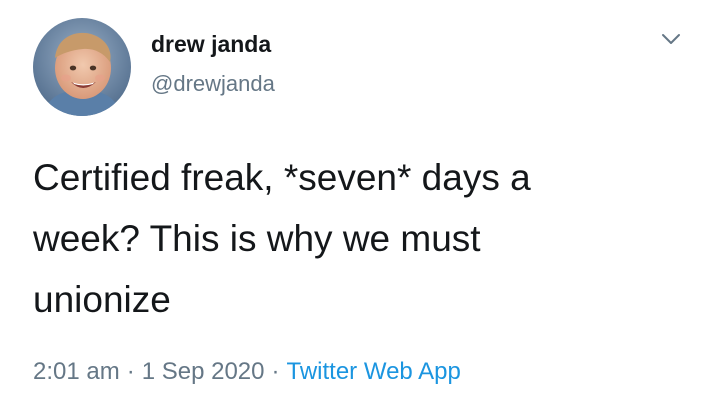 Image resolution: width=720 pixels, height=411 pixels. What do you see at coordinates (211, 44) in the screenshot?
I see `display-name: drew janda` at bounding box center [211, 44].